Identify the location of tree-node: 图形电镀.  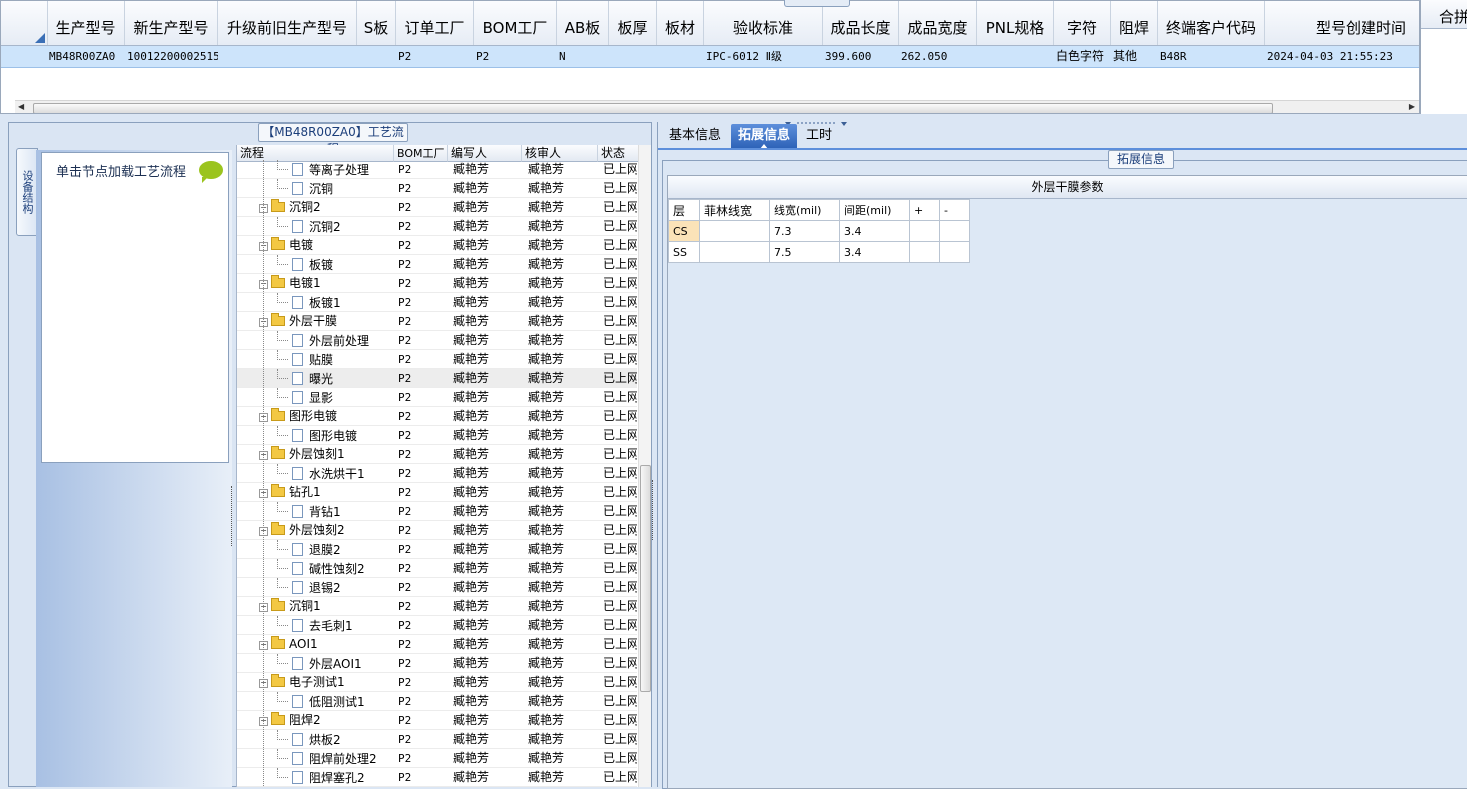
(317, 435).